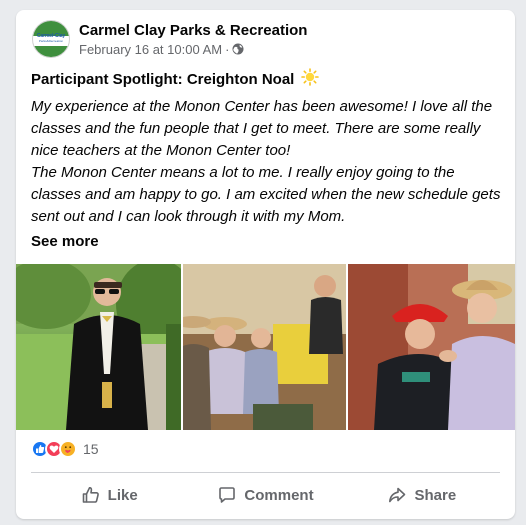 This screenshot has width=526, height=525. Describe the element at coordinates (122, 495) in the screenshot. I see `like-button-label: Like` at that location.